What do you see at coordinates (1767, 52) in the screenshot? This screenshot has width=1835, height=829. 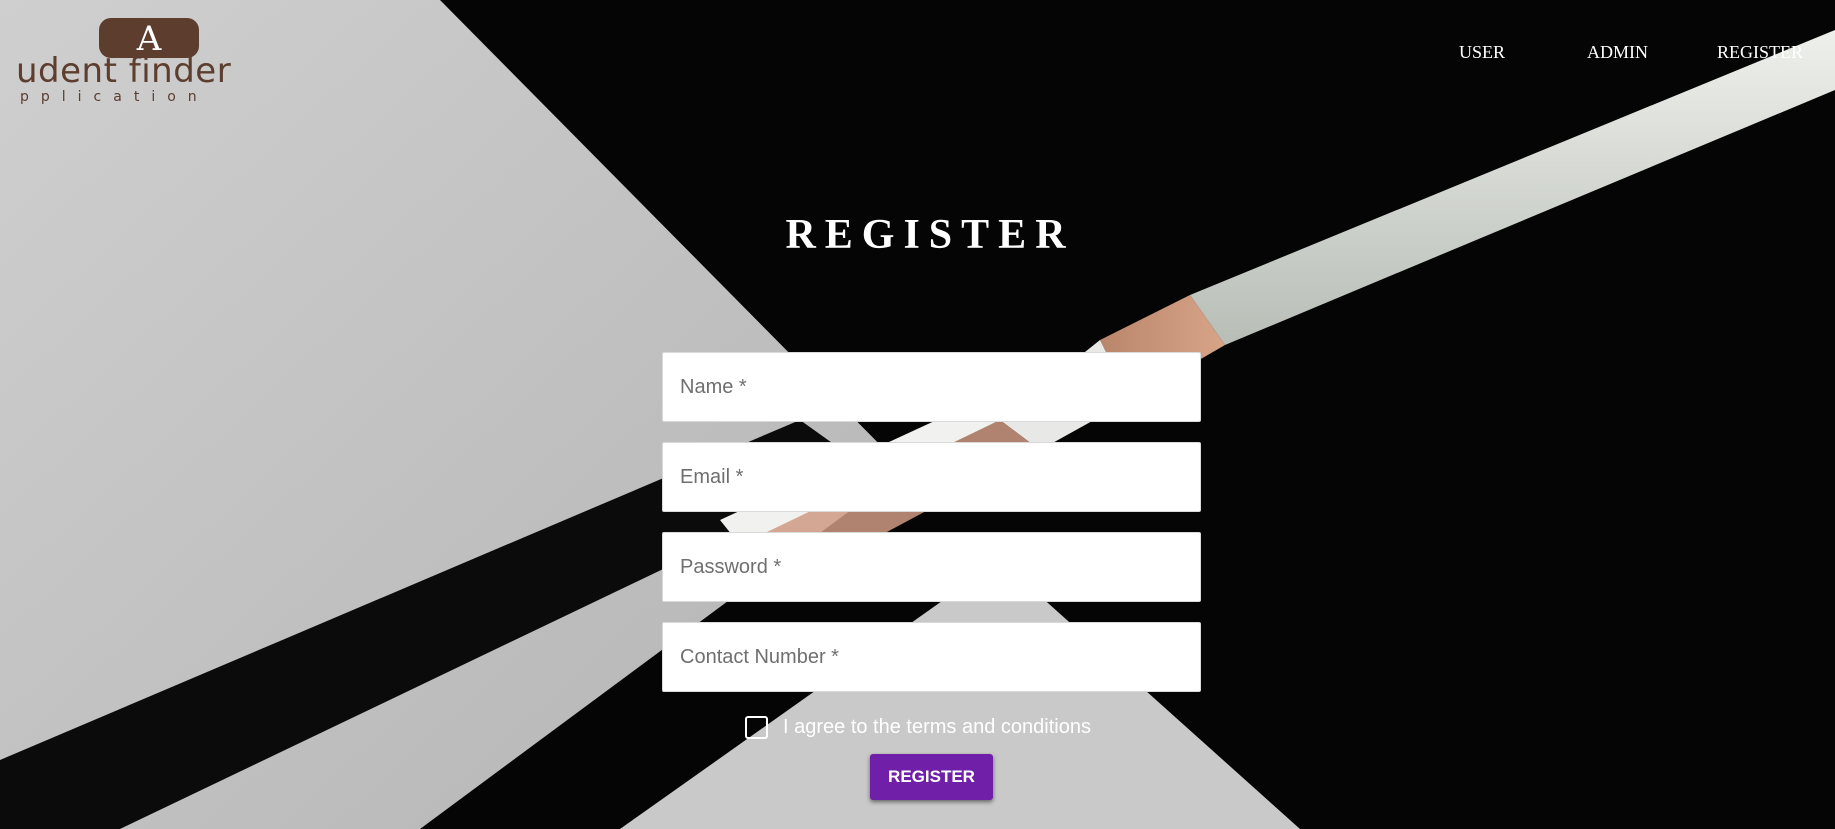 I see `nav-link-register: REGISTER` at bounding box center [1767, 52].